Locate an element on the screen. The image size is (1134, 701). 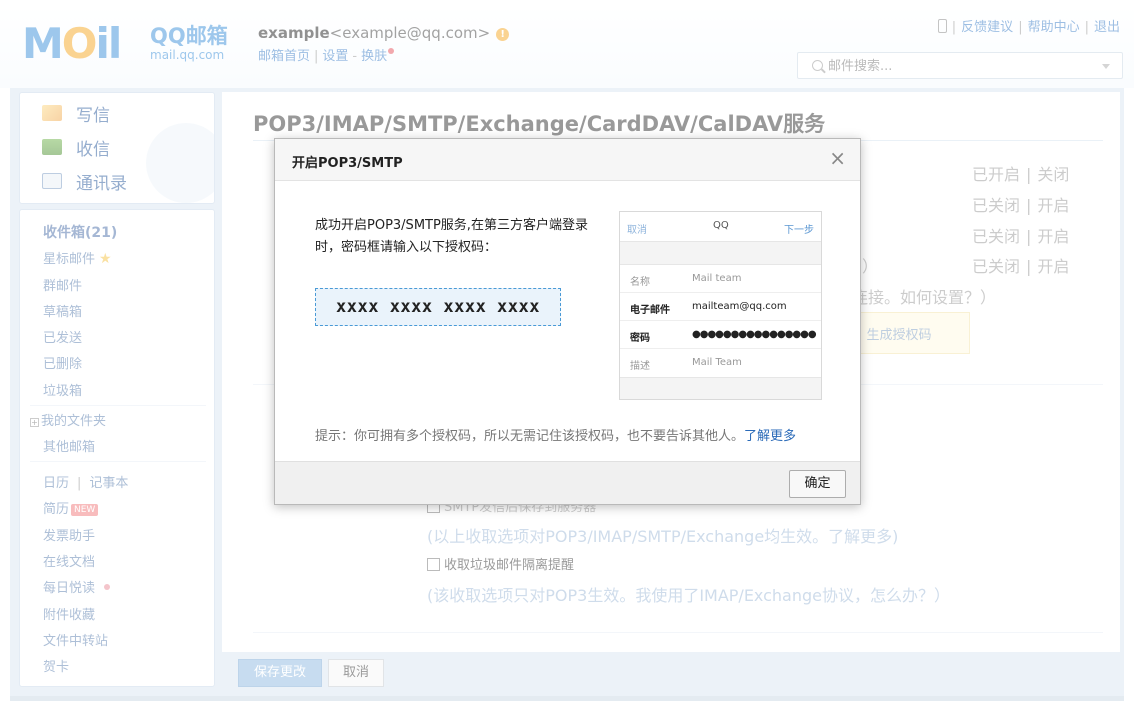
phone-row: 名称 Mail team is located at coordinates (720, 279).